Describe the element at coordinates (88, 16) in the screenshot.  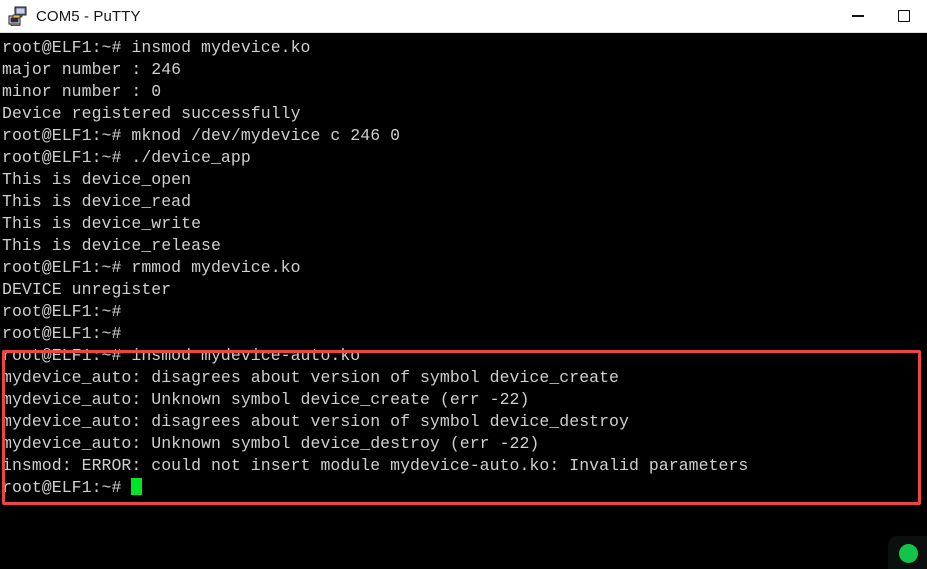
I see `window-title: COM5 - PuTTY` at that location.